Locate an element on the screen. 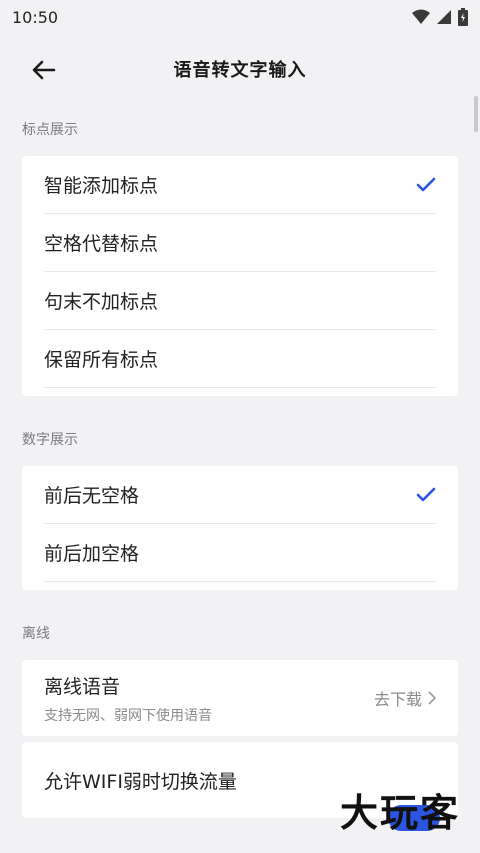  app-bar: 语音转文字输入 is located at coordinates (240, 69).